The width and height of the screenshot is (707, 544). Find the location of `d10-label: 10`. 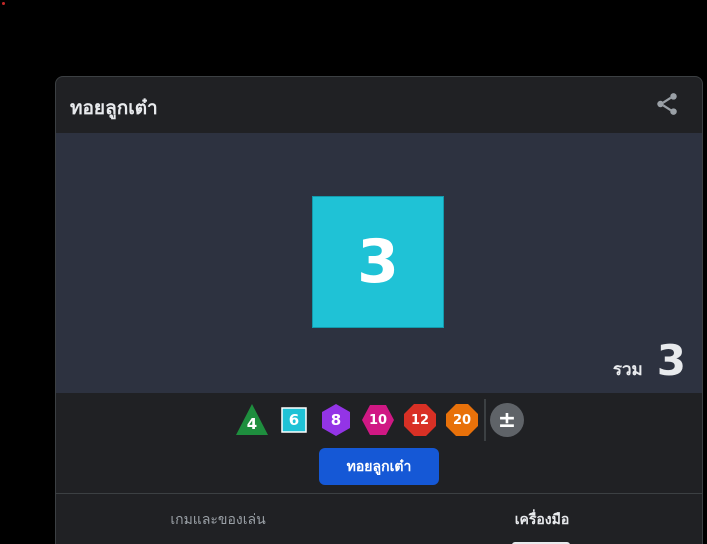

d10-label: 10 is located at coordinates (378, 420).